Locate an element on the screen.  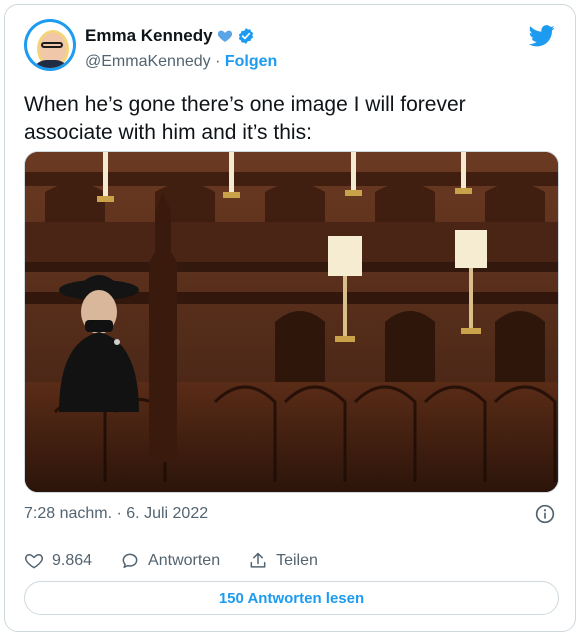
author-handle-row: @EmmaKennedy · Folgen is located at coordinates (181, 62).